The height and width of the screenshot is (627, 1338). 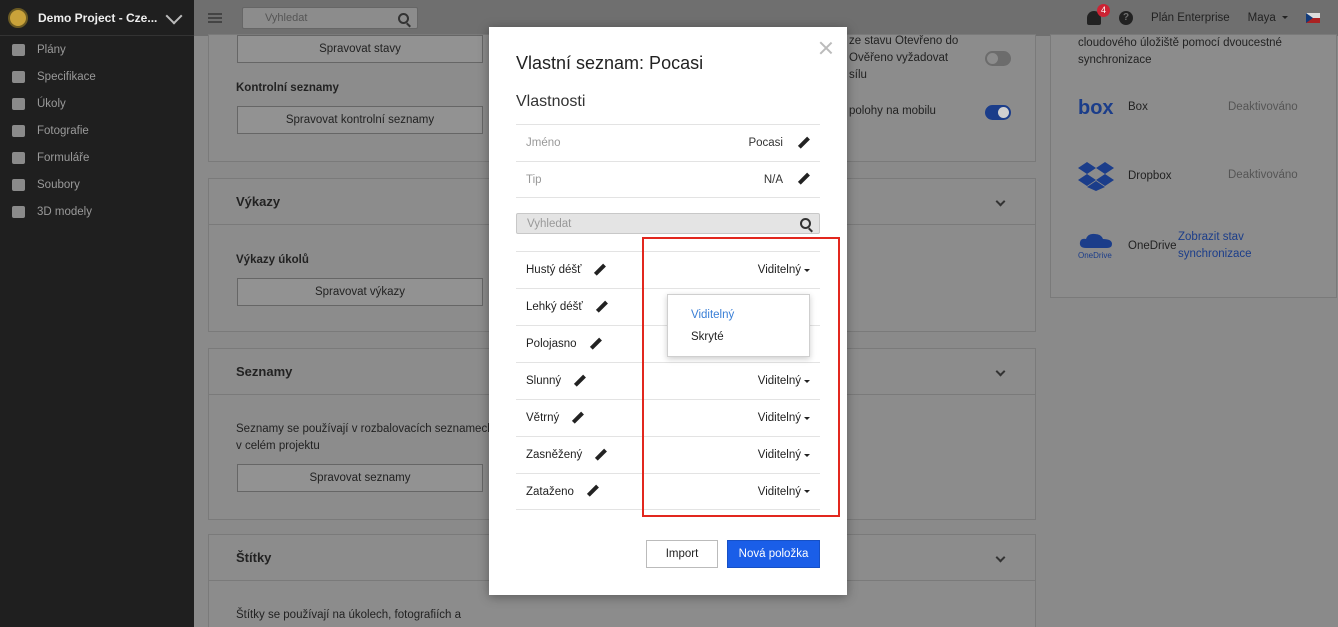 I want to click on list-icon, so click(x=18, y=103).